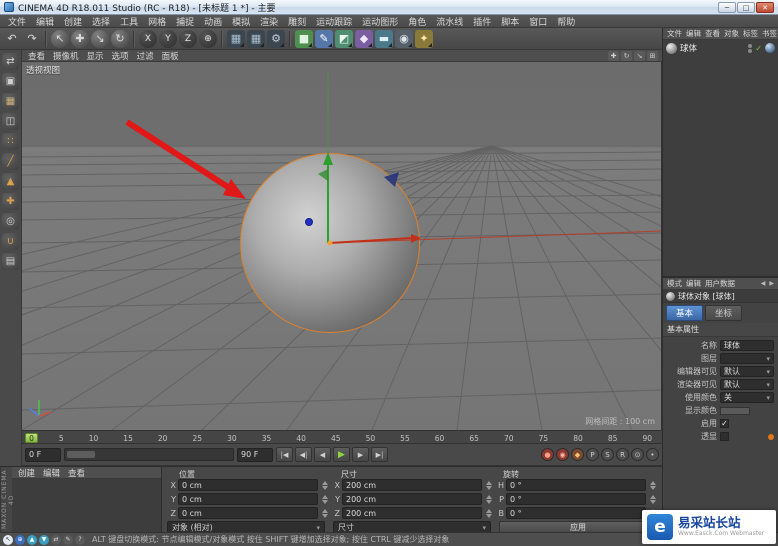 Image resolution: width=778 pixels, height=546 pixels. I want to click on status-pen-icon: ✎, so click(68, 539).